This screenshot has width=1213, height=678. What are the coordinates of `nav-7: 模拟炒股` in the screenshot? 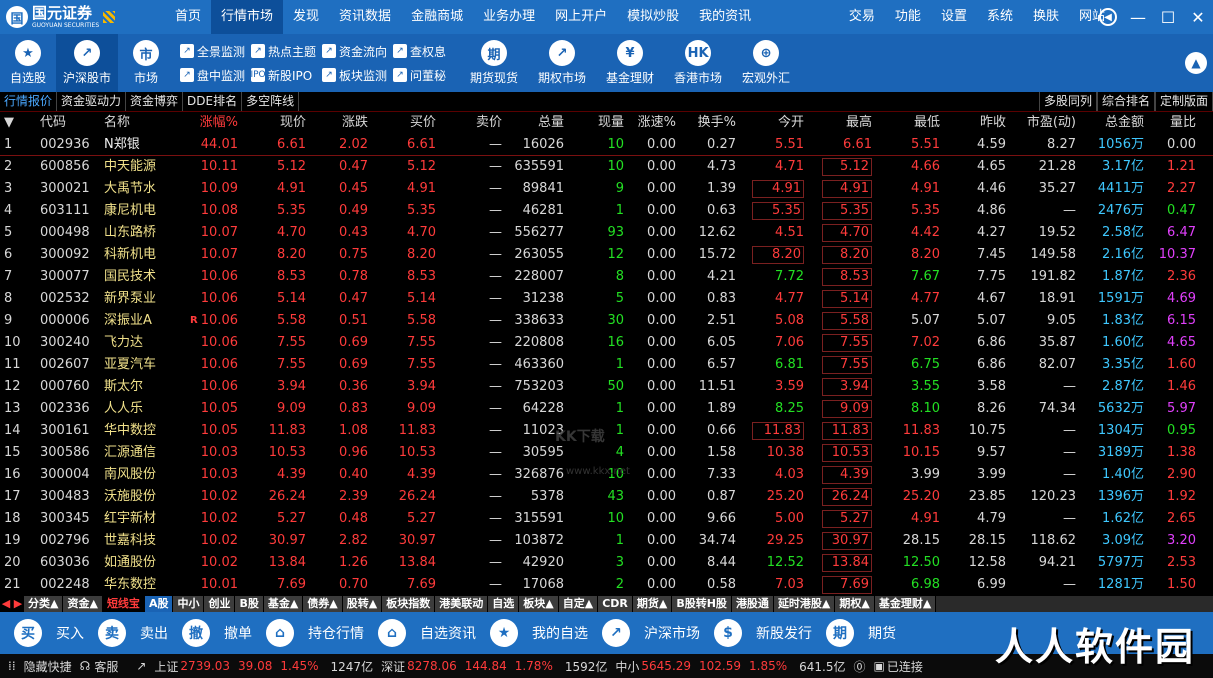 It's located at (653, 17).